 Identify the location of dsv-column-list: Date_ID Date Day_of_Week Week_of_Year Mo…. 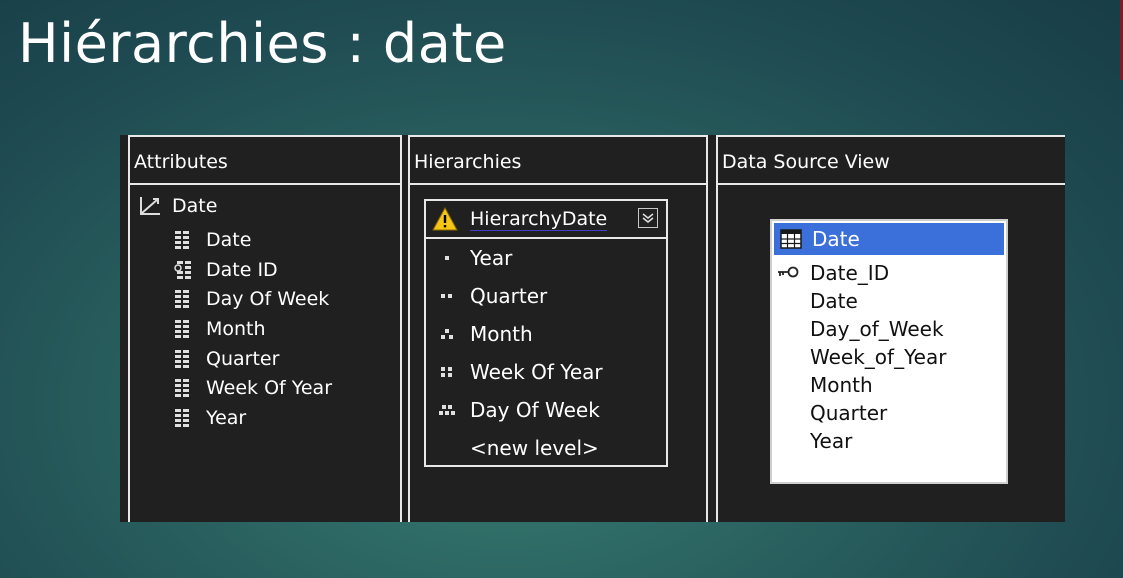
(889, 357).